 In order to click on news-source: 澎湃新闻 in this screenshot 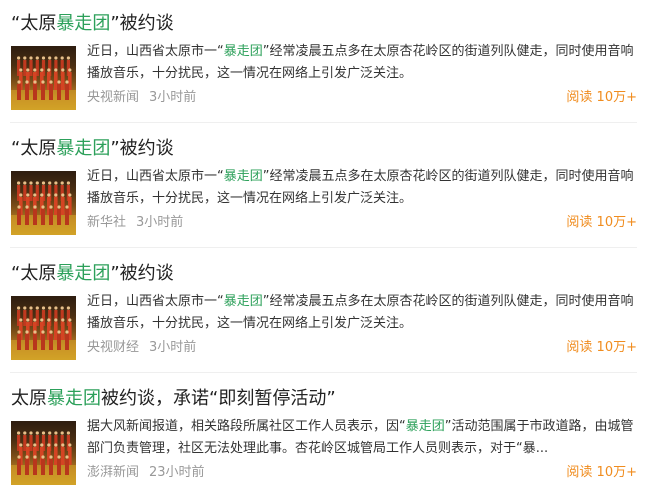, I will do `click(113, 472)`.